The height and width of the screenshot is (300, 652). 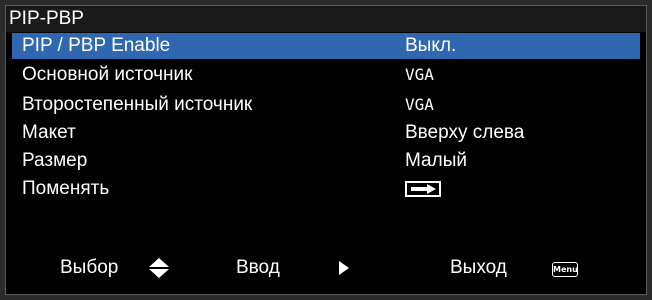 What do you see at coordinates (49, 132) in the screenshot?
I see `menu-item-label: Макет` at bounding box center [49, 132].